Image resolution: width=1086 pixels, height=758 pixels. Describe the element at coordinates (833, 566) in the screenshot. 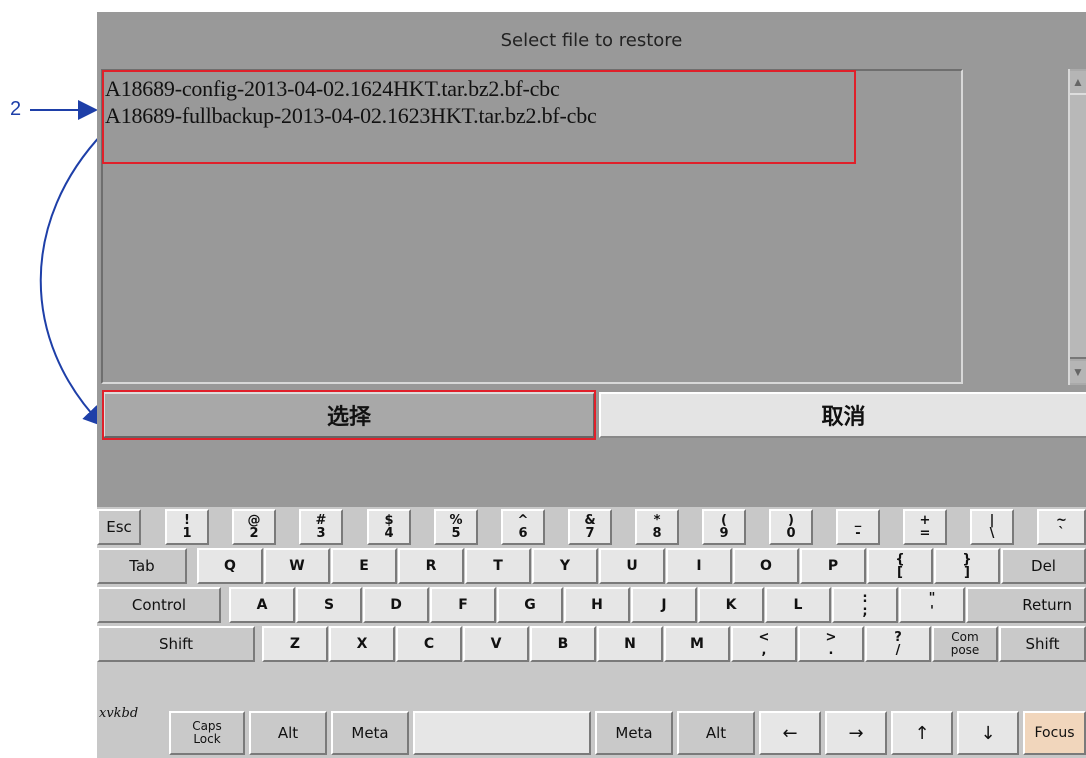

I see `key-p: P` at that location.